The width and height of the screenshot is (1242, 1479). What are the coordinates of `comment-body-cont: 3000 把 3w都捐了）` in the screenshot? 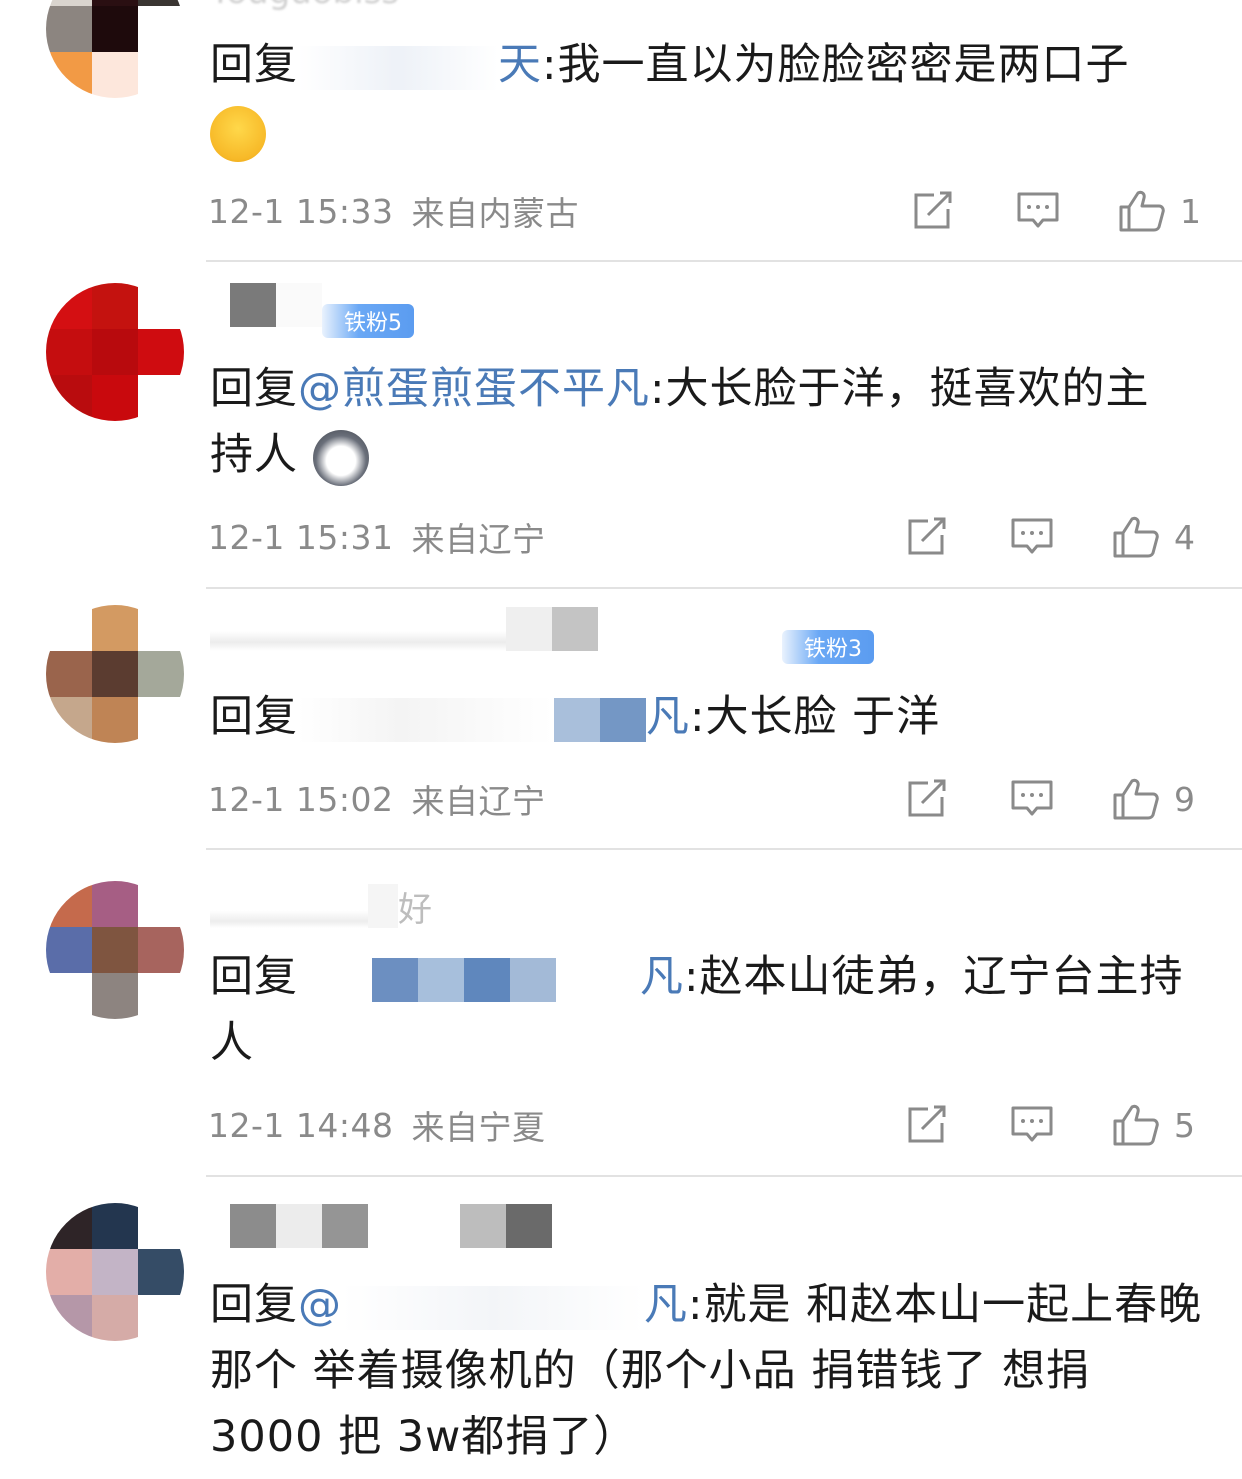 It's located at (424, 1437).